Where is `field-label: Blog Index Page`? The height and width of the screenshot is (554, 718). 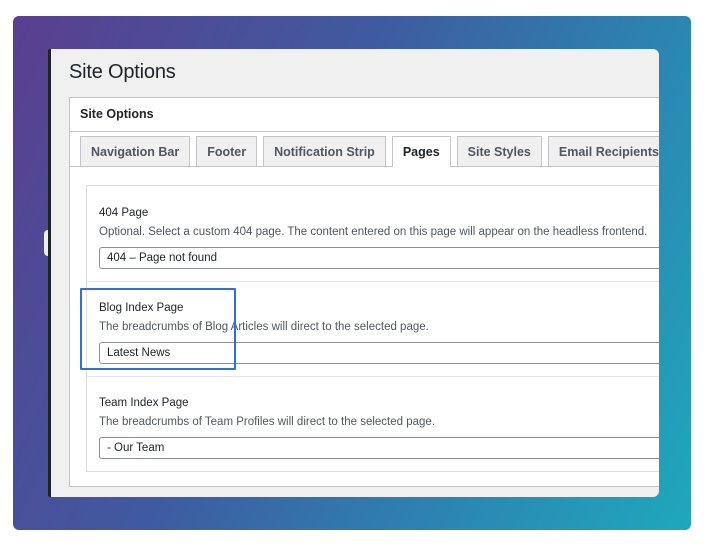 field-label: Blog Index Page is located at coordinates (141, 308).